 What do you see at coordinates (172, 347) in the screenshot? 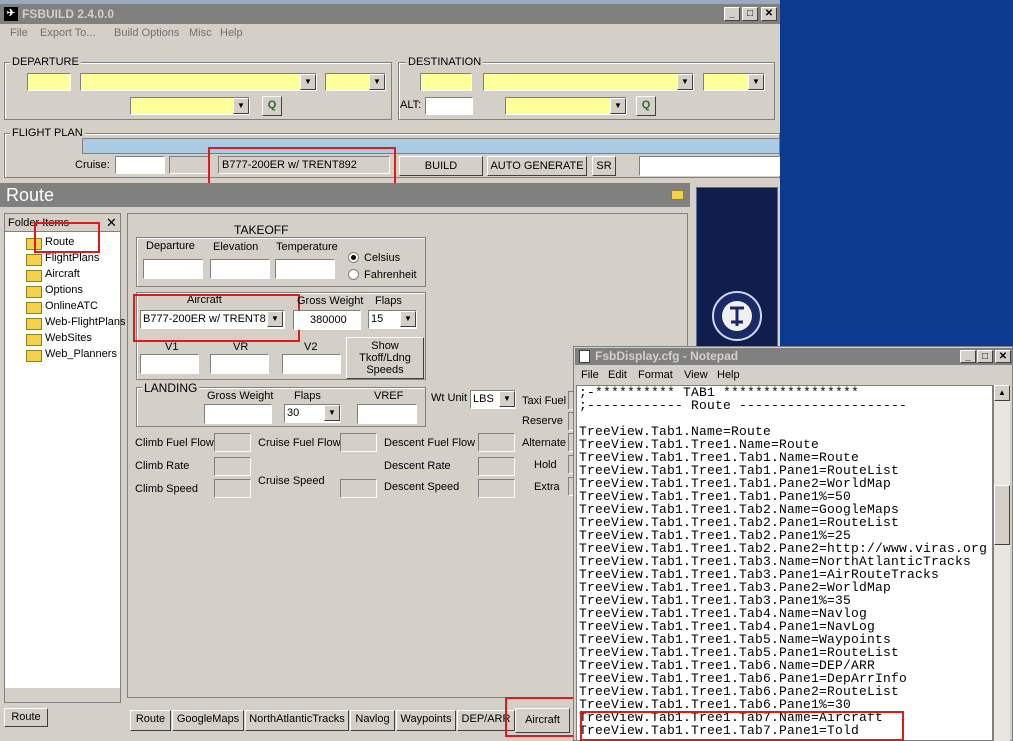
I see `v1-label: V1` at bounding box center [172, 347].